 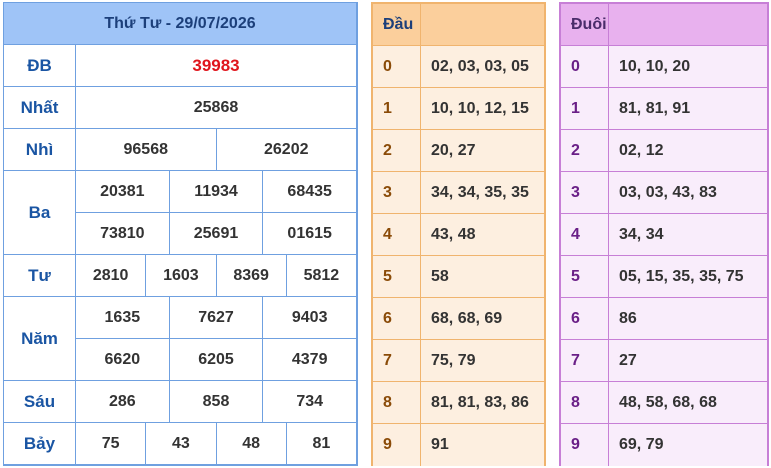 What do you see at coordinates (309, 233) in the screenshot?
I see `prize-value: 01615` at bounding box center [309, 233].